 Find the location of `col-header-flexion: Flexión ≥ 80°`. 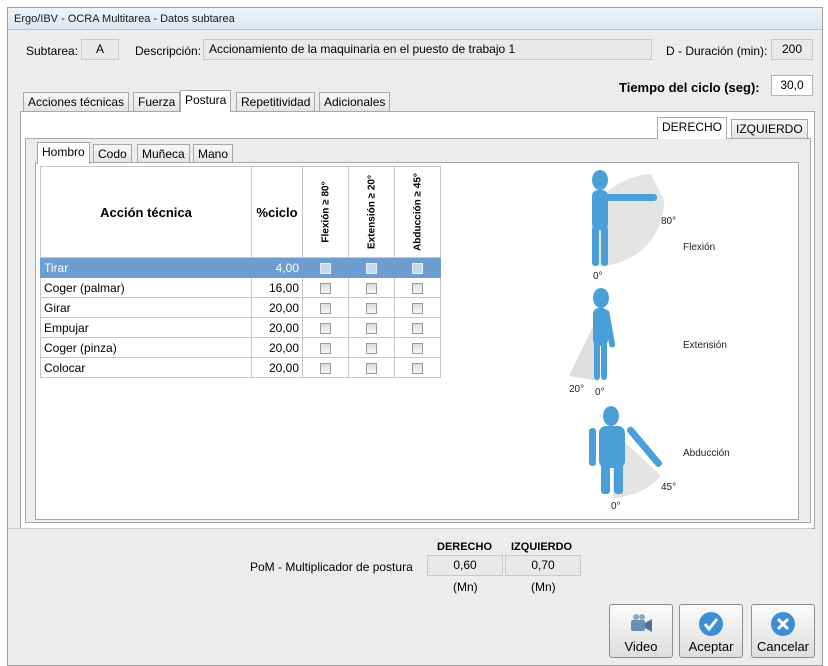

col-header-flexion: Flexión ≥ 80° is located at coordinates (325, 212).